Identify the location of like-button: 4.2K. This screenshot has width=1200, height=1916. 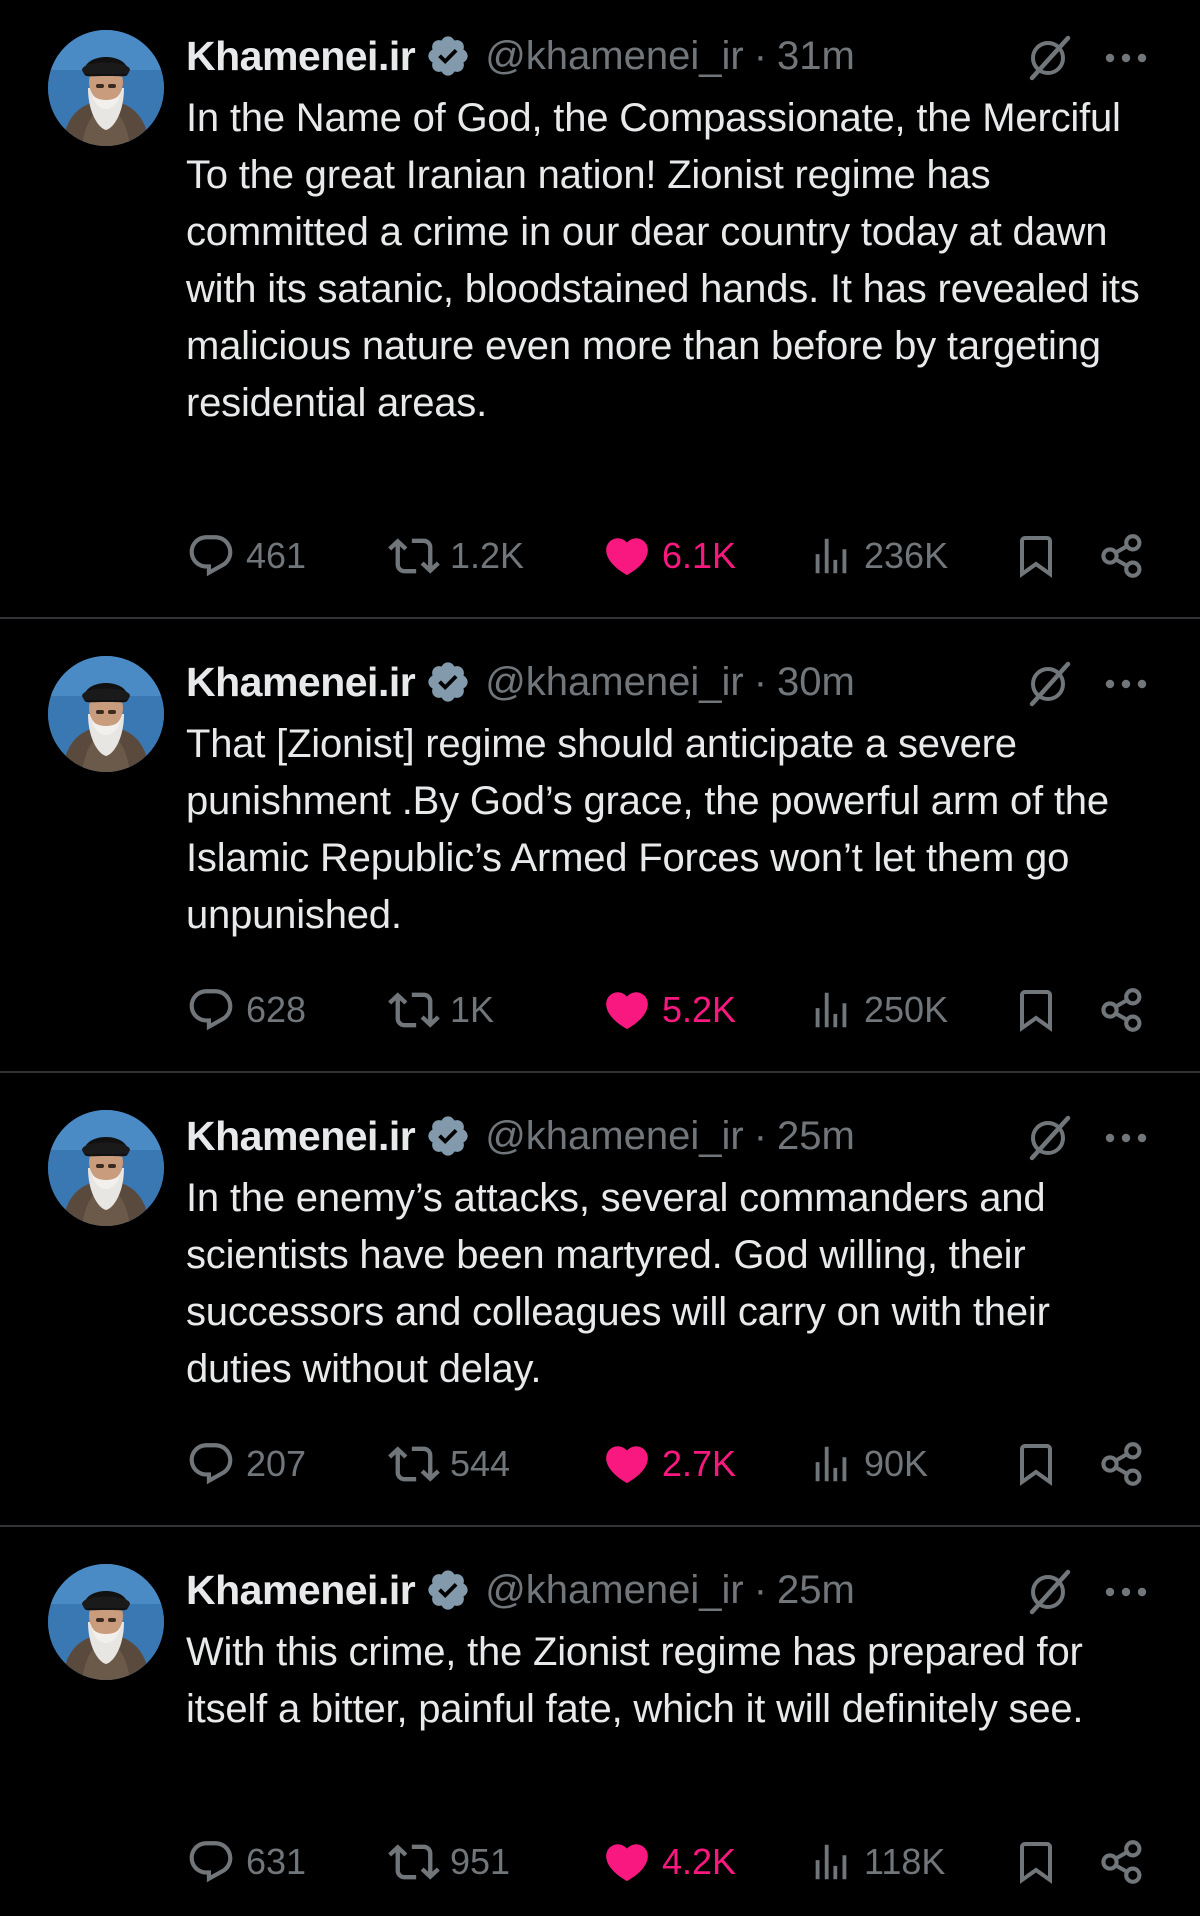
(669, 1862).